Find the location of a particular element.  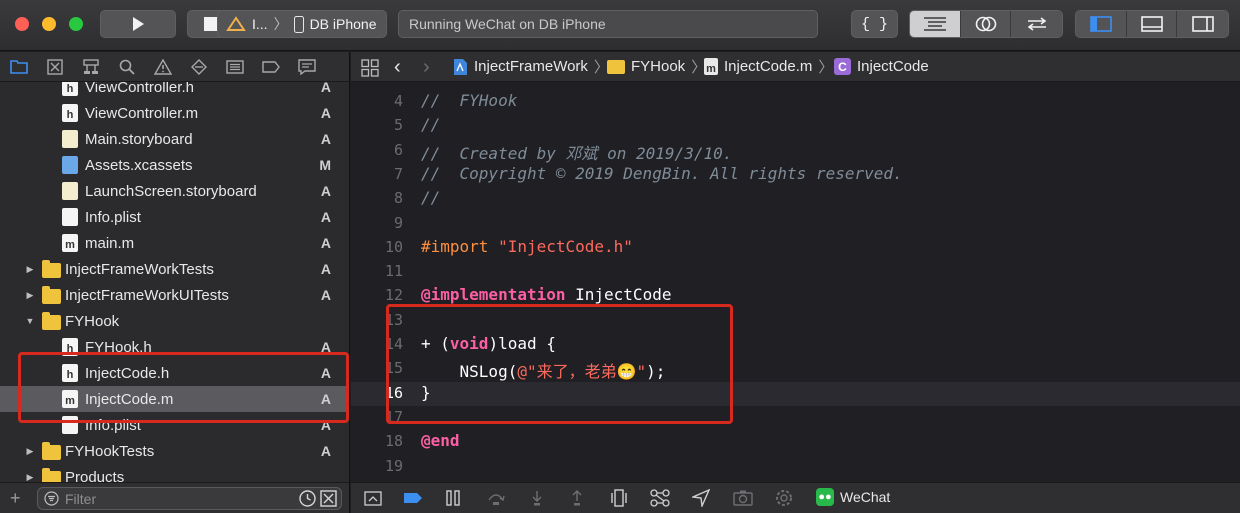

navigator-row: Assets.xcassets M is located at coordinates (174, 165).